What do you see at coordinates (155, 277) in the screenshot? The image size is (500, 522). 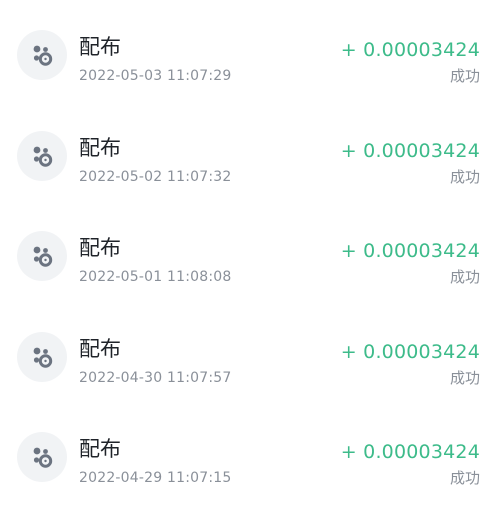 I see `transaction-time: 2022-05-01 11:08:08` at bounding box center [155, 277].